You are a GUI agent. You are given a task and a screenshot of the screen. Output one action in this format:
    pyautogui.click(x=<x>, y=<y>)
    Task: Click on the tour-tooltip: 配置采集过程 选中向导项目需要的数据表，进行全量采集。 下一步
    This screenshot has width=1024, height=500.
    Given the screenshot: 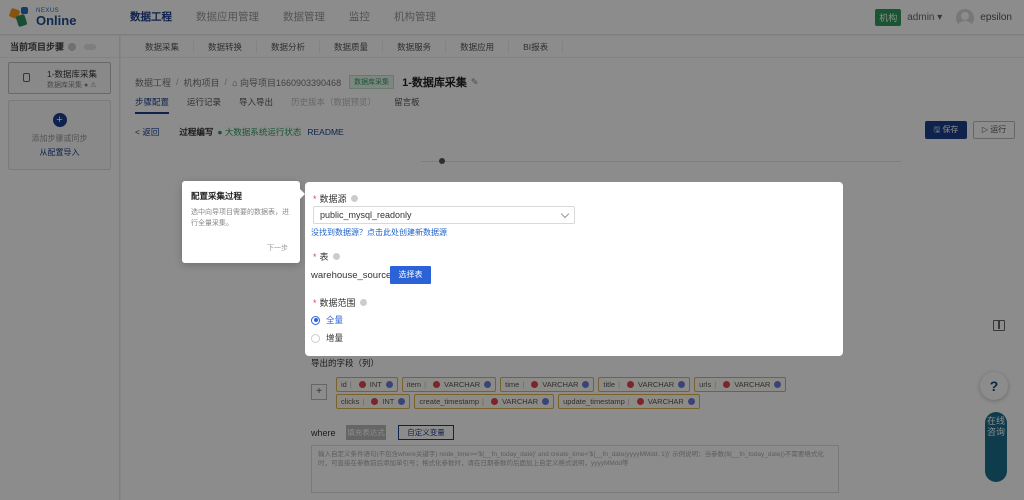 What is the action you would take?
    pyautogui.click(x=243, y=222)
    